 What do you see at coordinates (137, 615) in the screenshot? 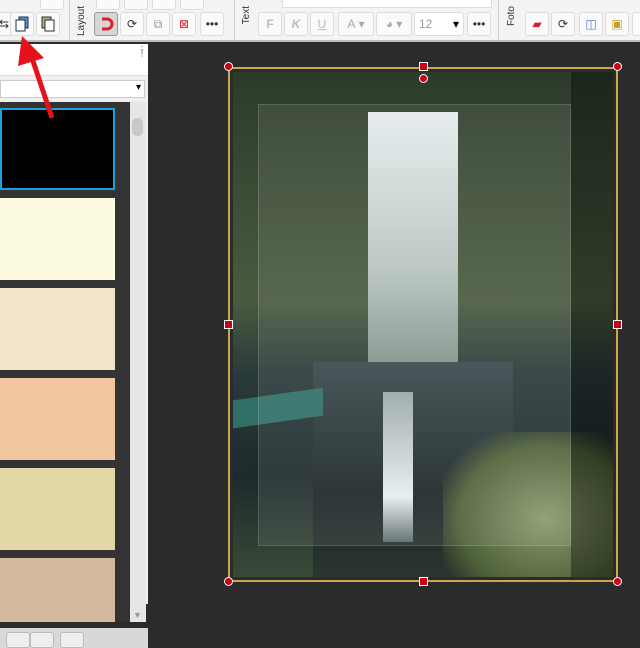
I see `scroll-down-icon: ▼` at bounding box center [137, 615].